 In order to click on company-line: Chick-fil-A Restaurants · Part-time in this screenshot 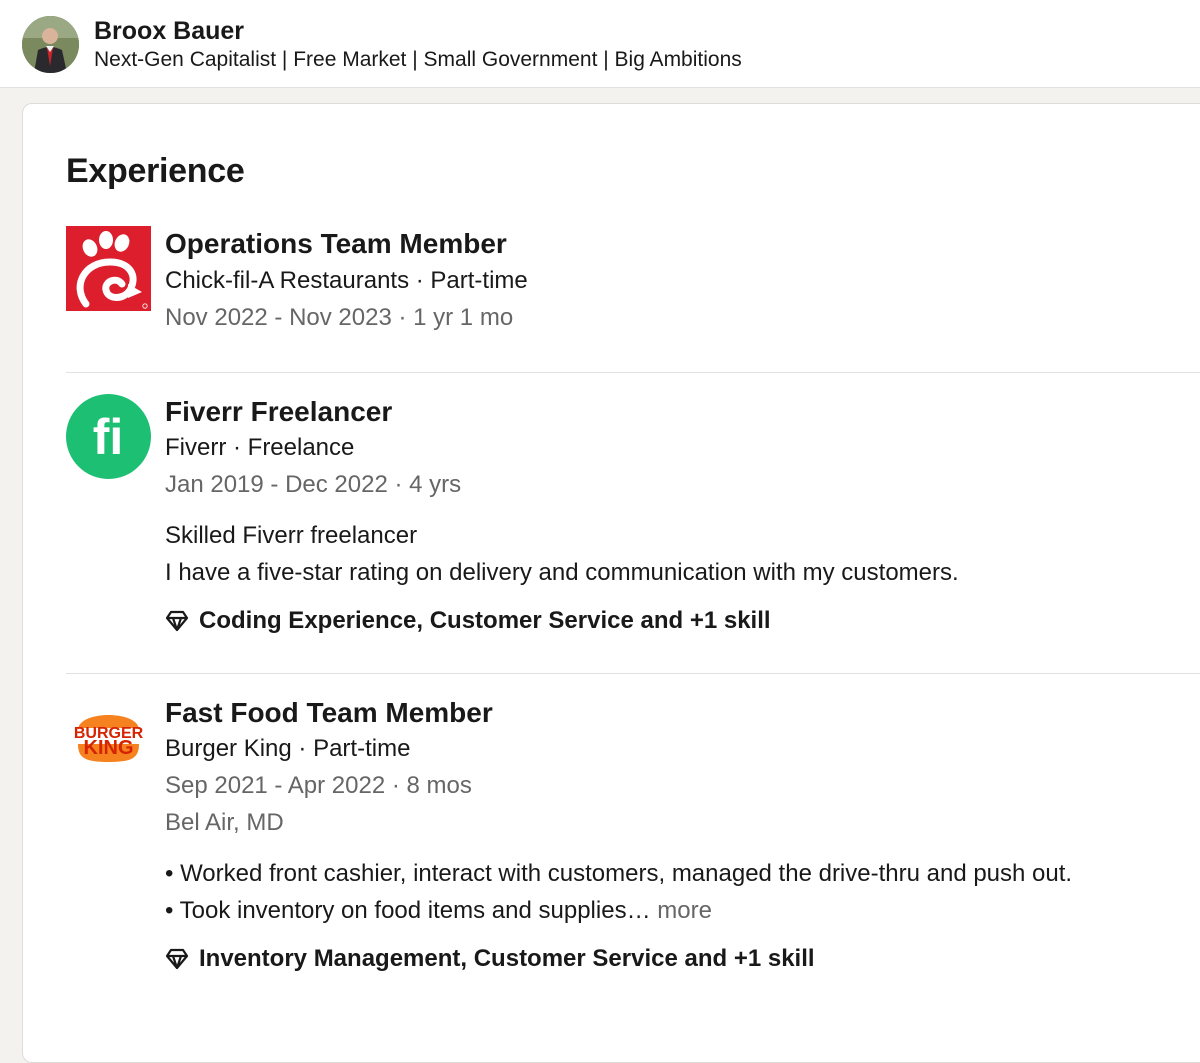, I will do `click(346, 281)`.